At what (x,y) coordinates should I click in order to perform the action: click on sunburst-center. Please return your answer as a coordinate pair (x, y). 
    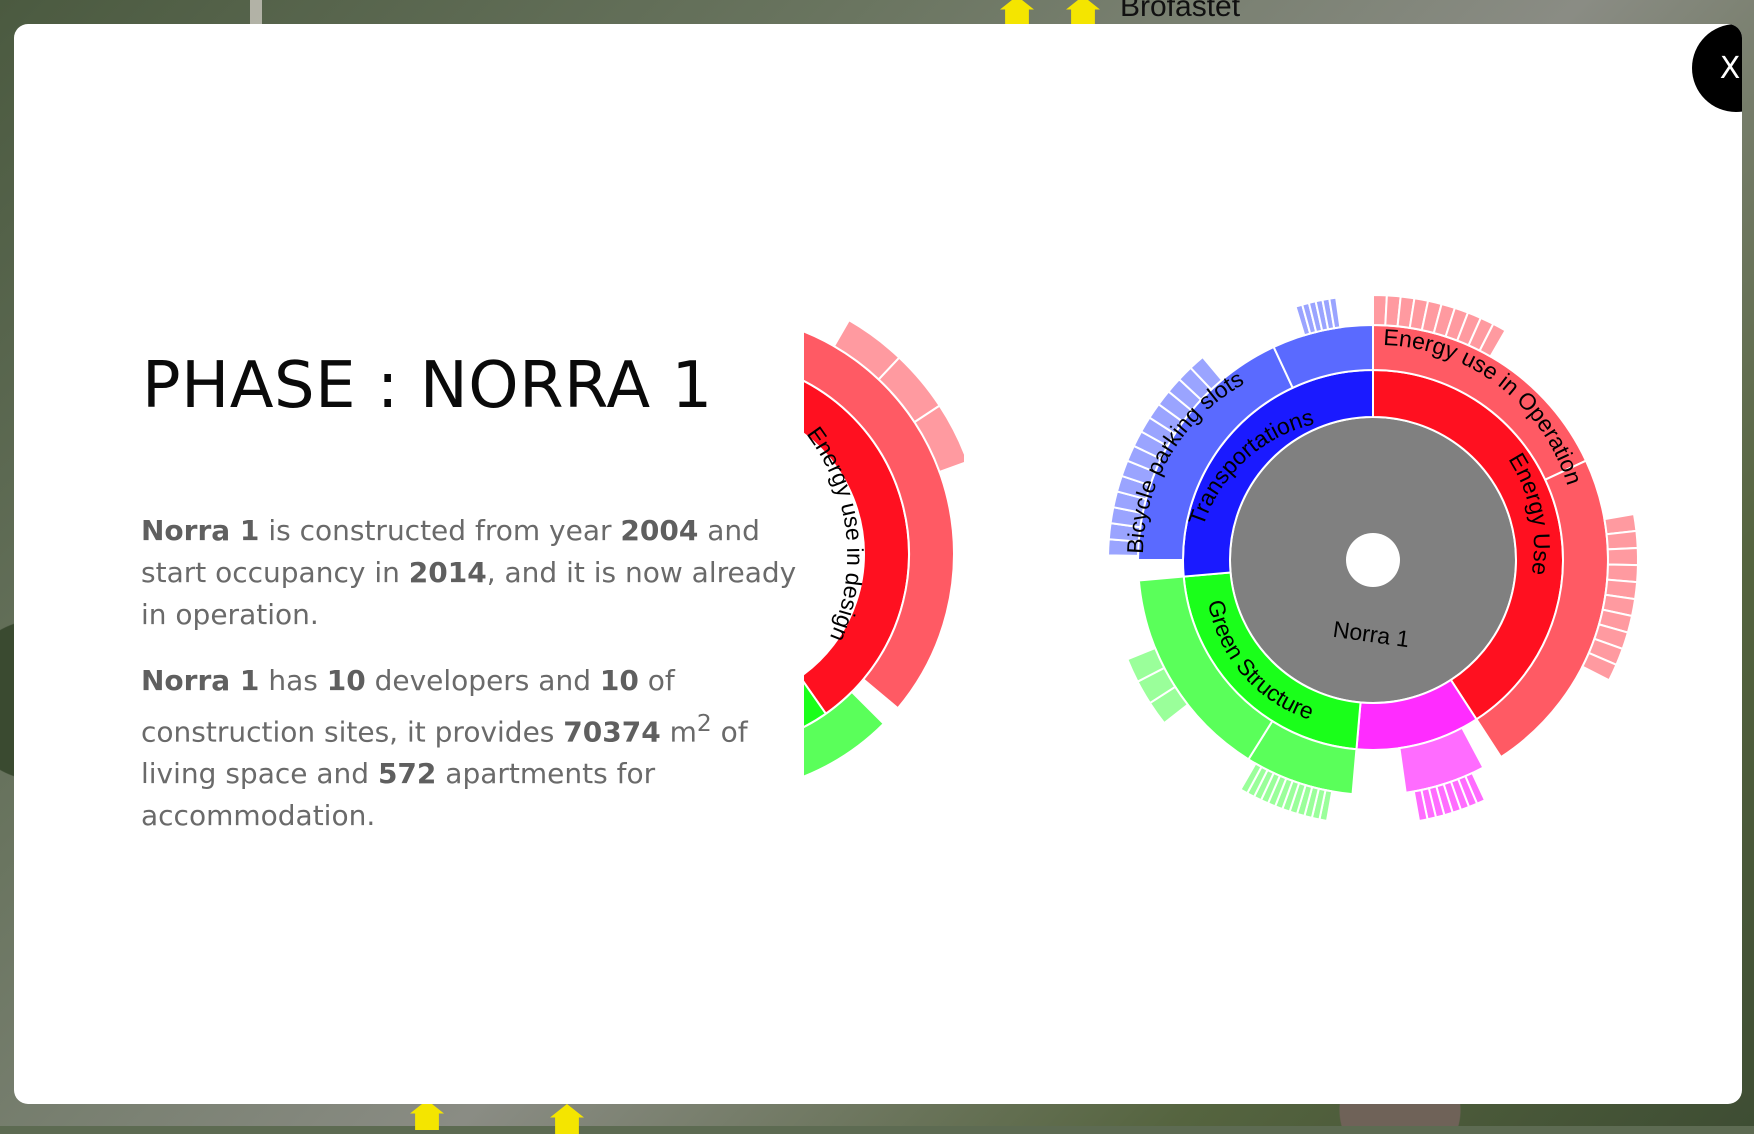
    Looking at the image, I should click on (1373, 560).